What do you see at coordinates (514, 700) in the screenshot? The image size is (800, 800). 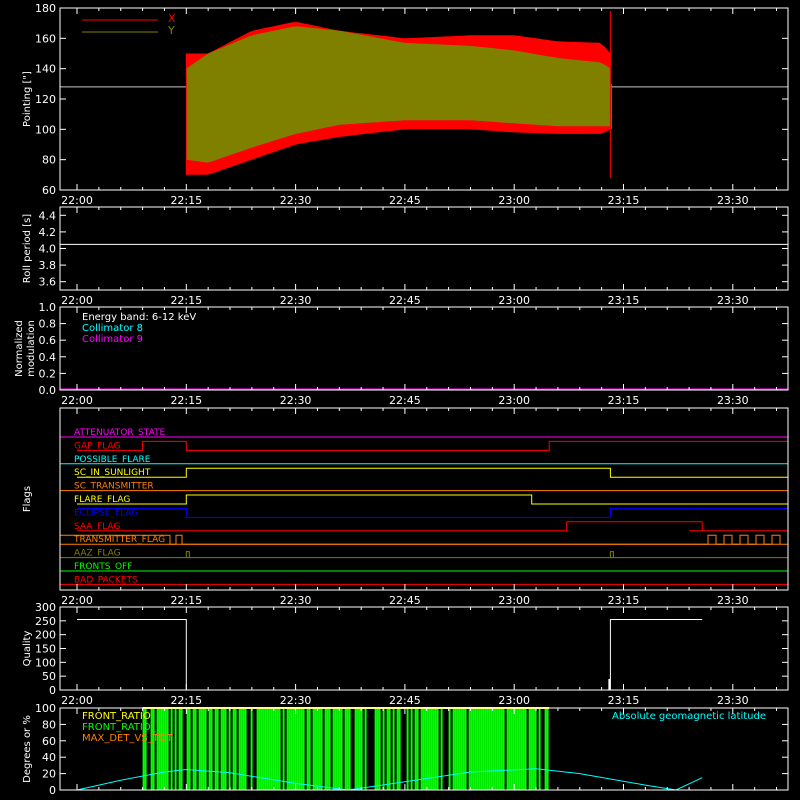 I see `x-tick-label: 23:00` at bounding box center [514, 700].